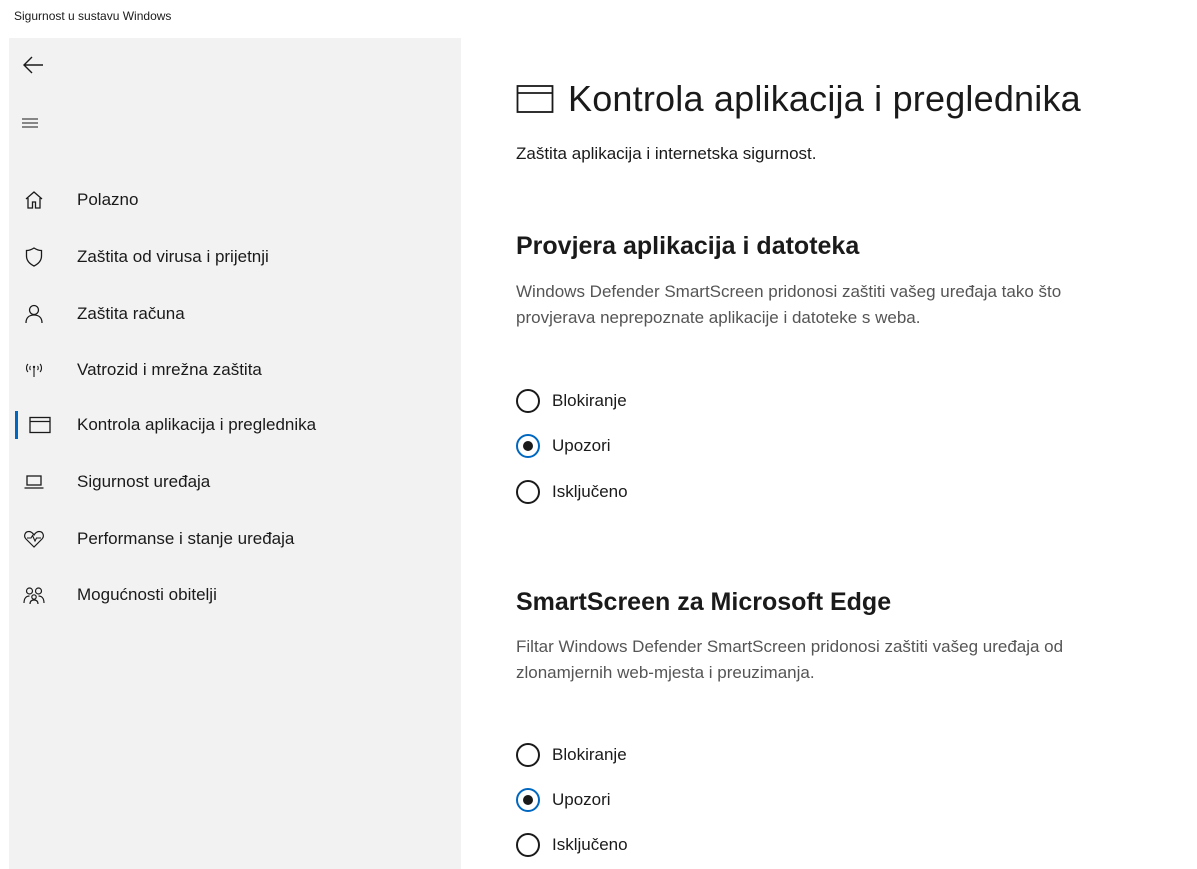 The width and height of the screenshot is (1197, 869). I want to click on title-bar: Sigurnost u sustavu Windows, so click(598, 19).